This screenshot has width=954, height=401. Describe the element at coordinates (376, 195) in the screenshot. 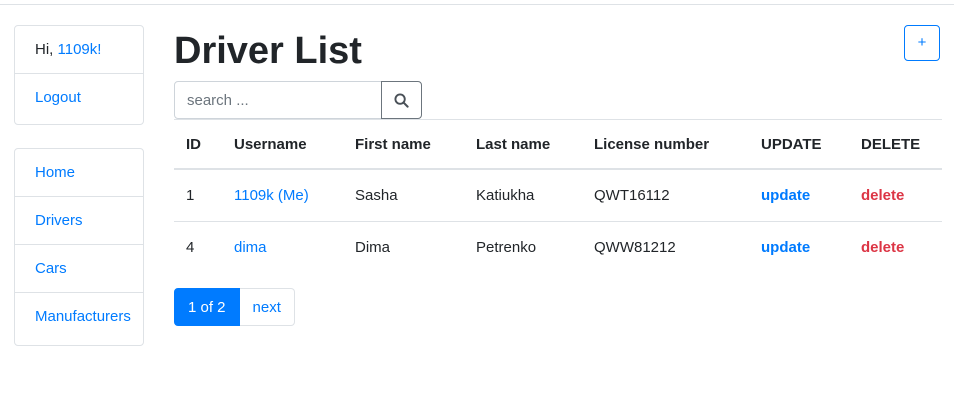

I see `cell-first-name: Sasha` at that location.